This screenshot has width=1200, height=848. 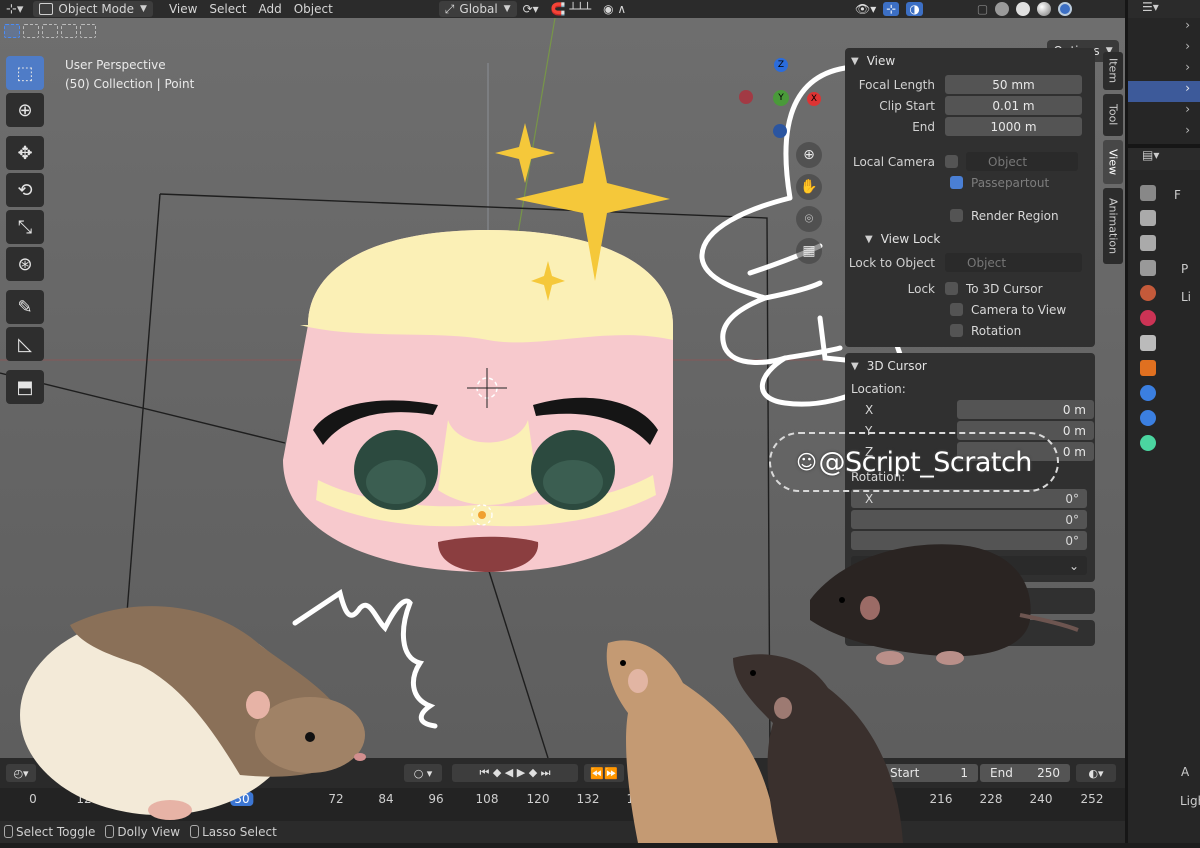 I want to click on clip-start-field: 0.01 m, so click(x=1013, y=105).